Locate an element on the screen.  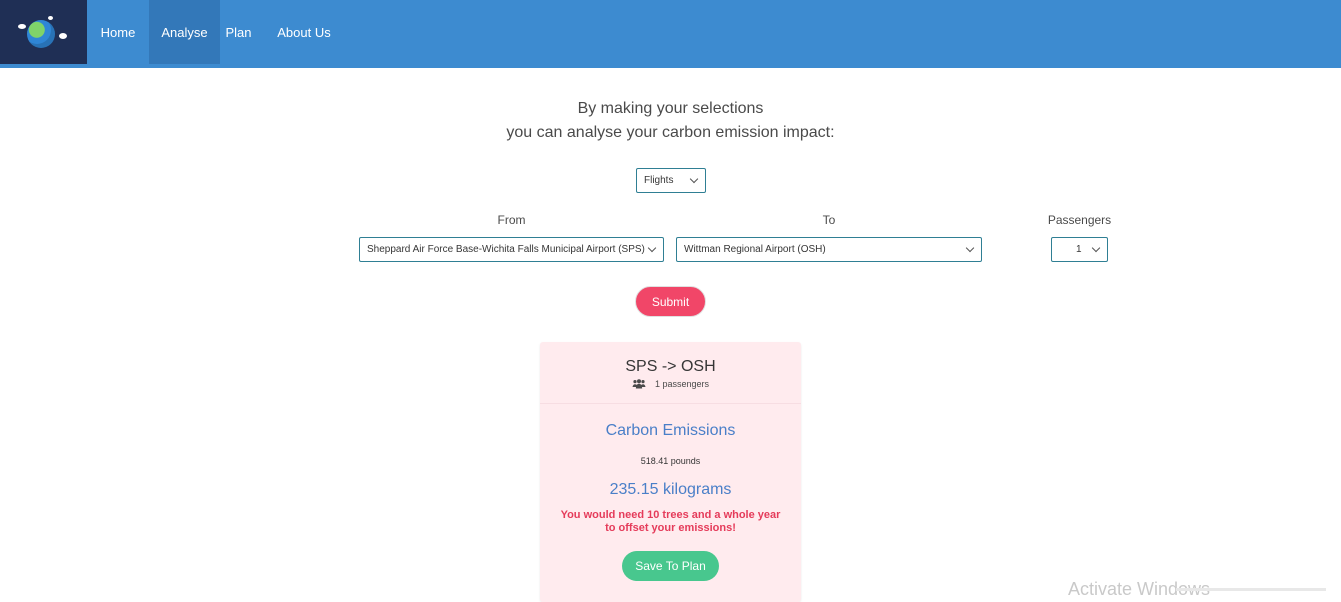
top-navbar: Home Analyse Plan About Us is located at coordinates (670, 34).